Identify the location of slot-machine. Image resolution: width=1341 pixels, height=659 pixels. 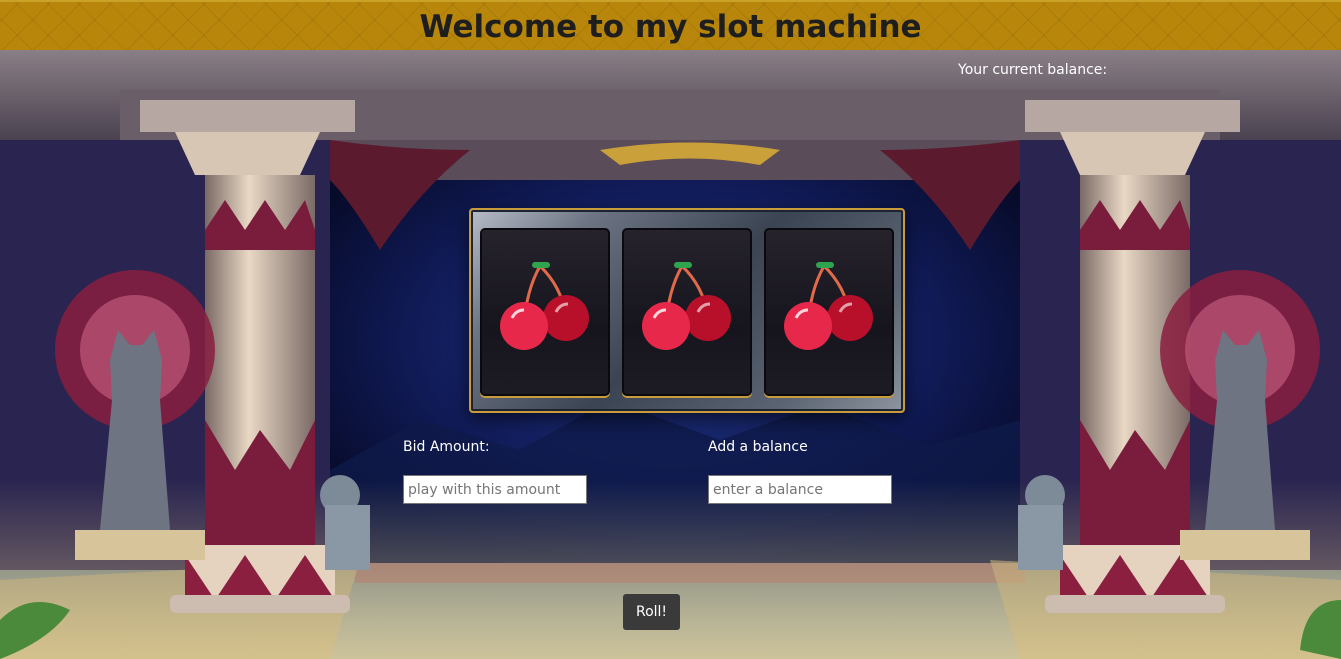
(687, 310).